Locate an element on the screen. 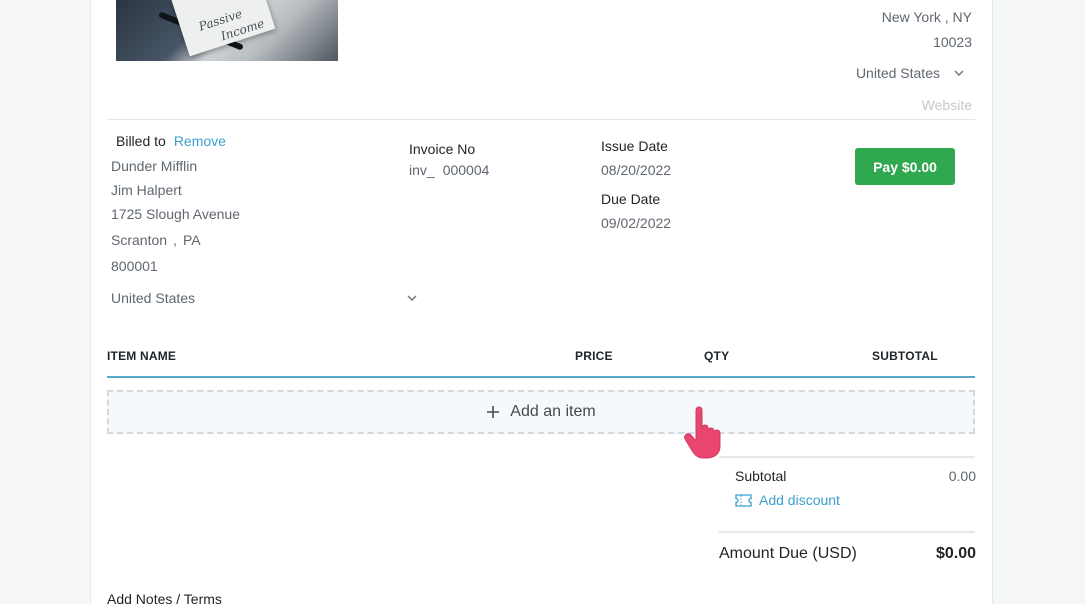  add-discount-link: Add discount is located at coordinates (787, 500).